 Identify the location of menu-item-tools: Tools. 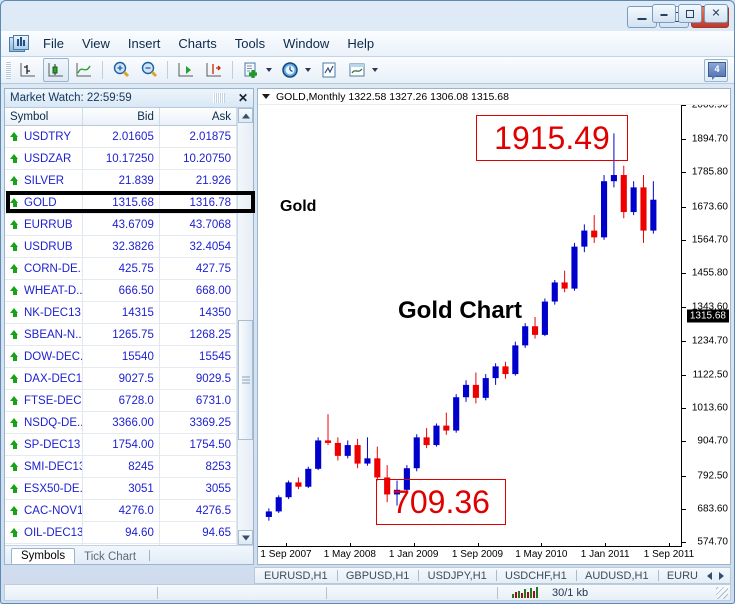
(250, 43).